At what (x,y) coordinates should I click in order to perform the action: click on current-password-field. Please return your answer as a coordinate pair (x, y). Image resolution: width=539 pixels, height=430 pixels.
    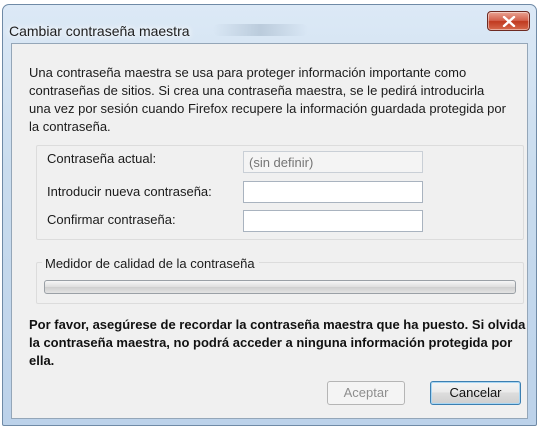
    Looking at the image, I should click on (333, 162).